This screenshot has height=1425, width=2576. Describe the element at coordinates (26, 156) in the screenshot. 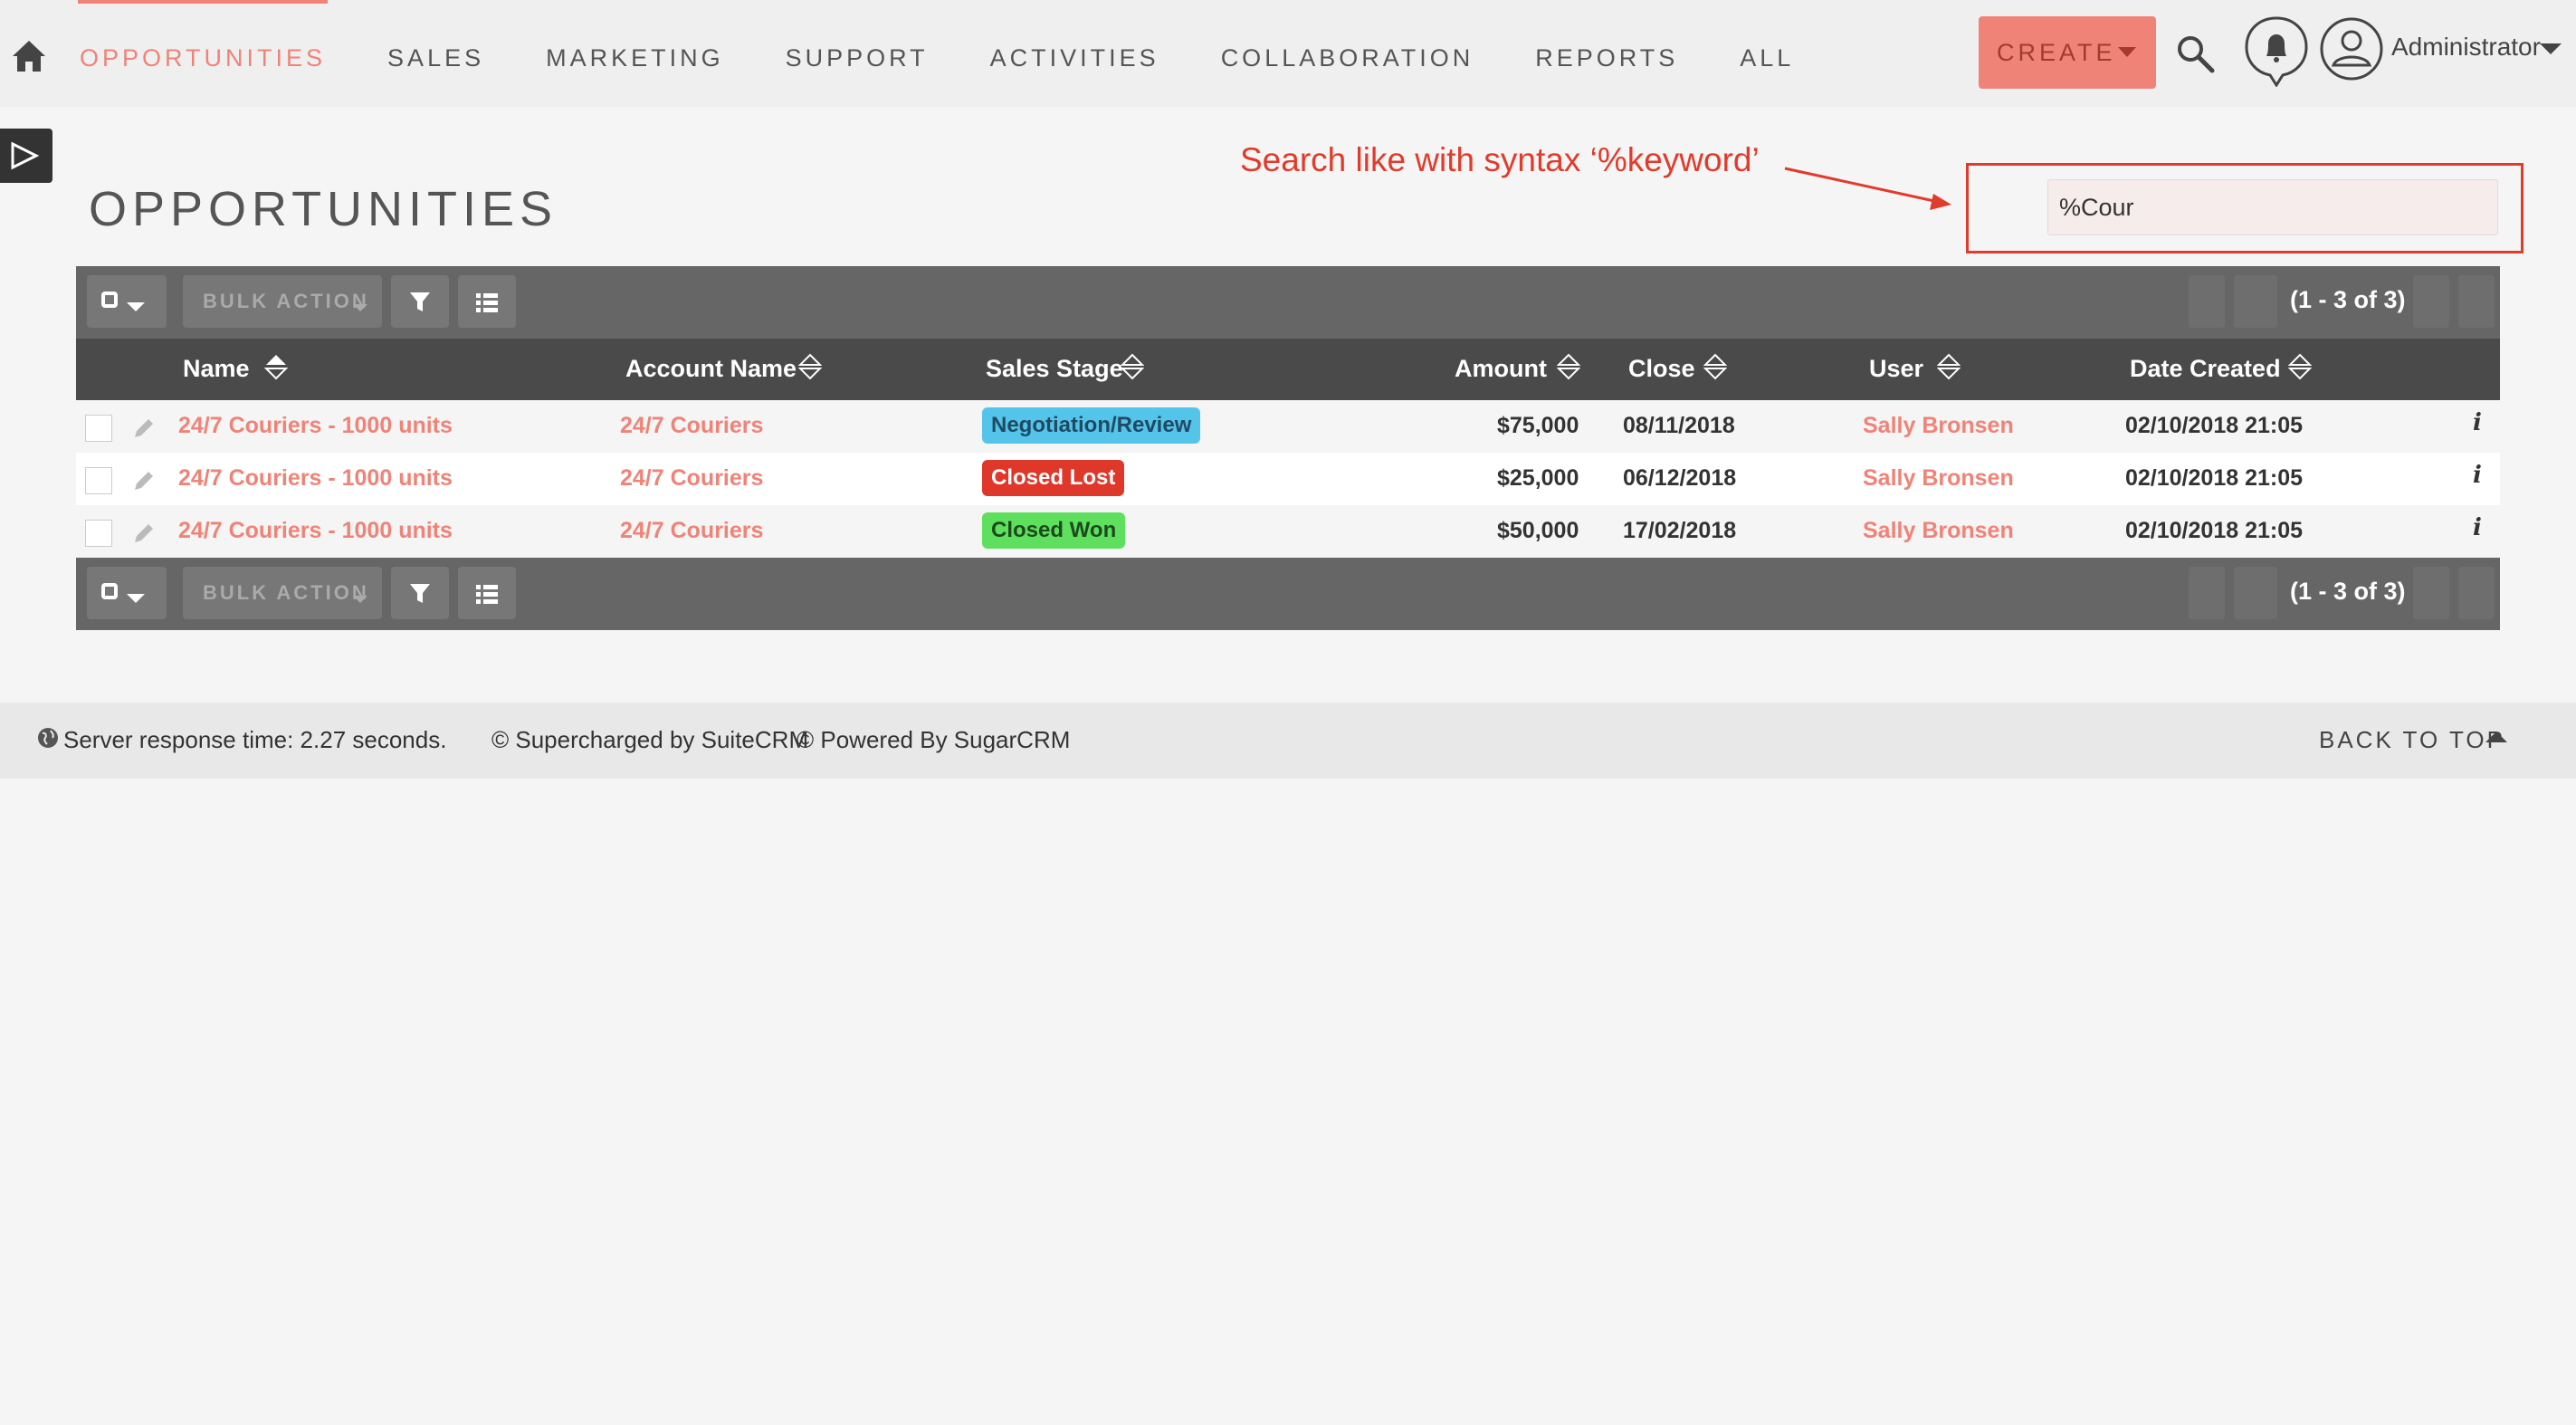

I see `sidebar-toggle-button` at that location.